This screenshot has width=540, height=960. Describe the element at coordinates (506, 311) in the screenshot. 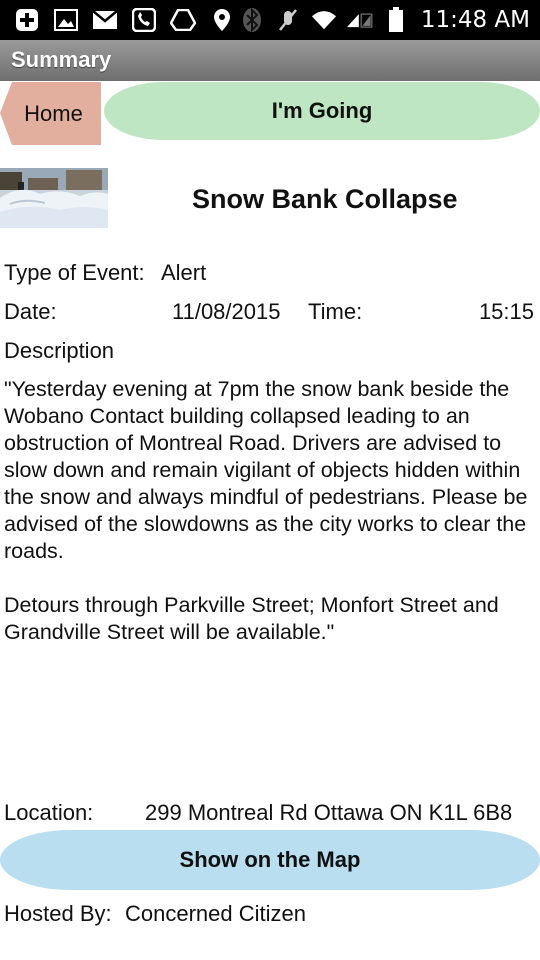

I see `time-value: 15:15` at that location.